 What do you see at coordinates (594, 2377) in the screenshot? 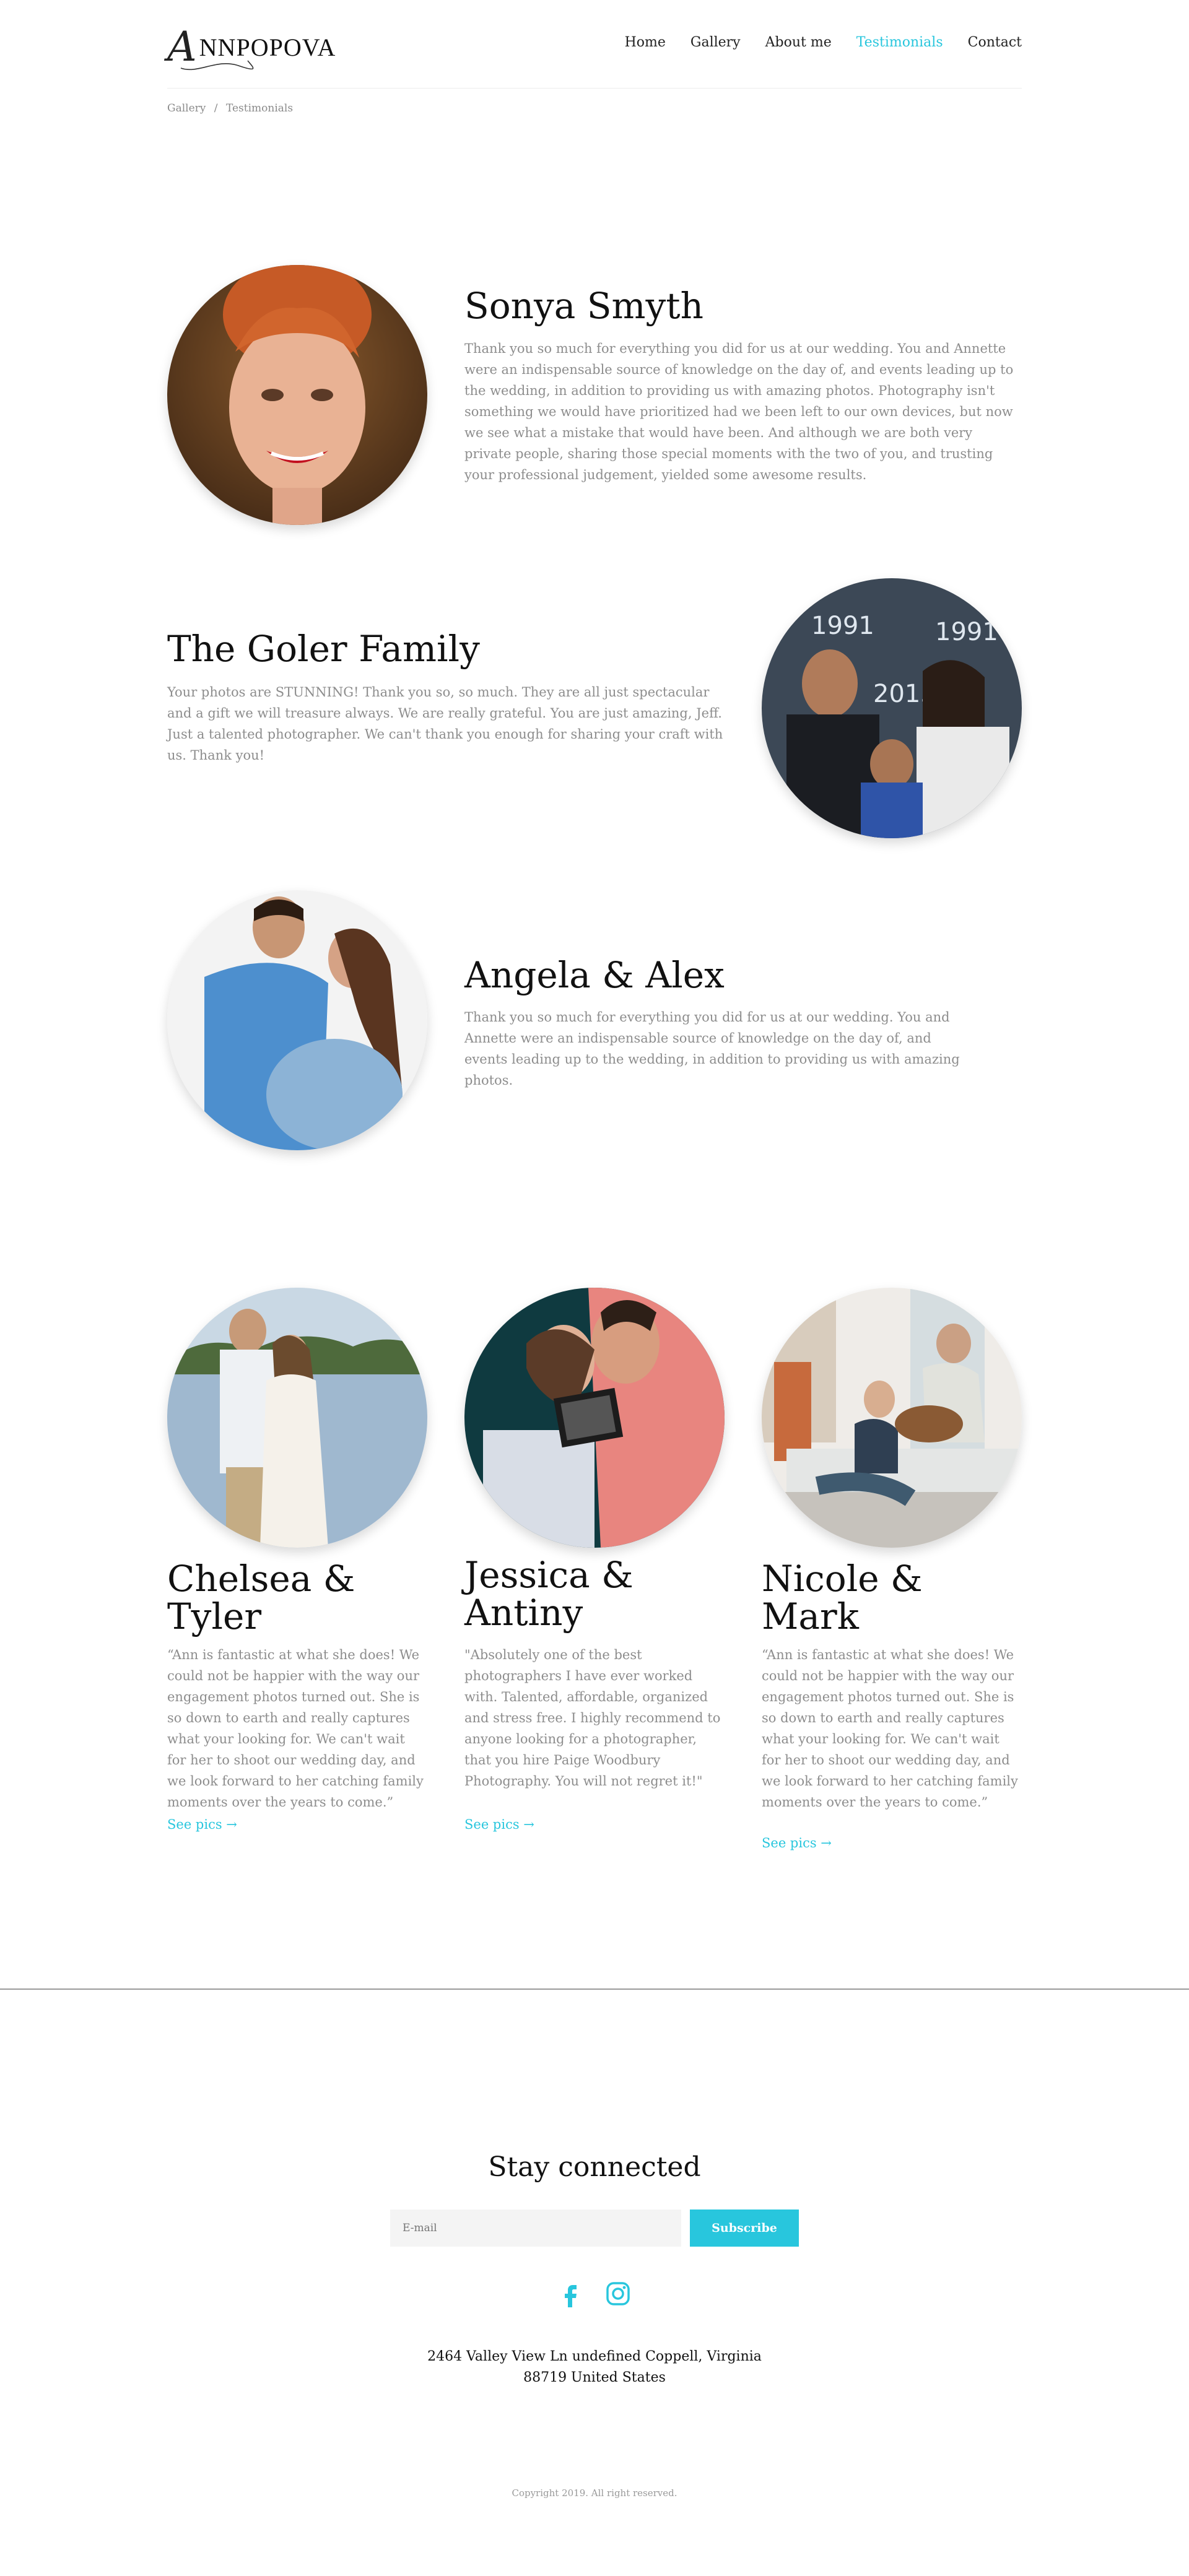
I see `address-line-2: 88719 United States` at bounding box center [594, 2377].